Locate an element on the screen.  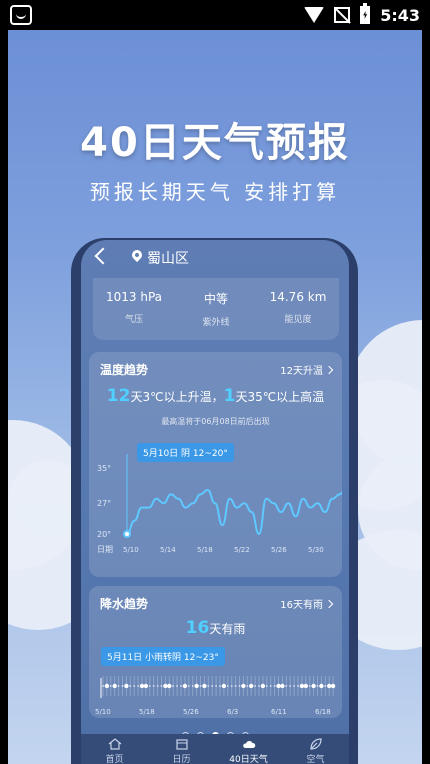
rain-days-count: 16 is located at coordinates (197, 628).